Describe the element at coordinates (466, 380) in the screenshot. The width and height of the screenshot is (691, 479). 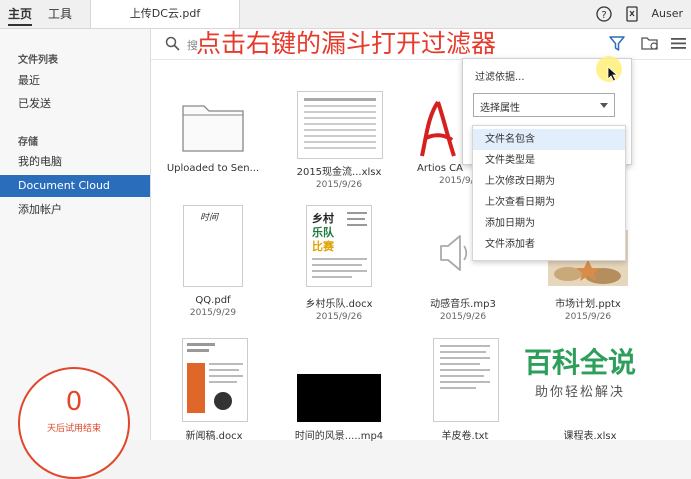
I see `text-file-thumbnail` at that location.